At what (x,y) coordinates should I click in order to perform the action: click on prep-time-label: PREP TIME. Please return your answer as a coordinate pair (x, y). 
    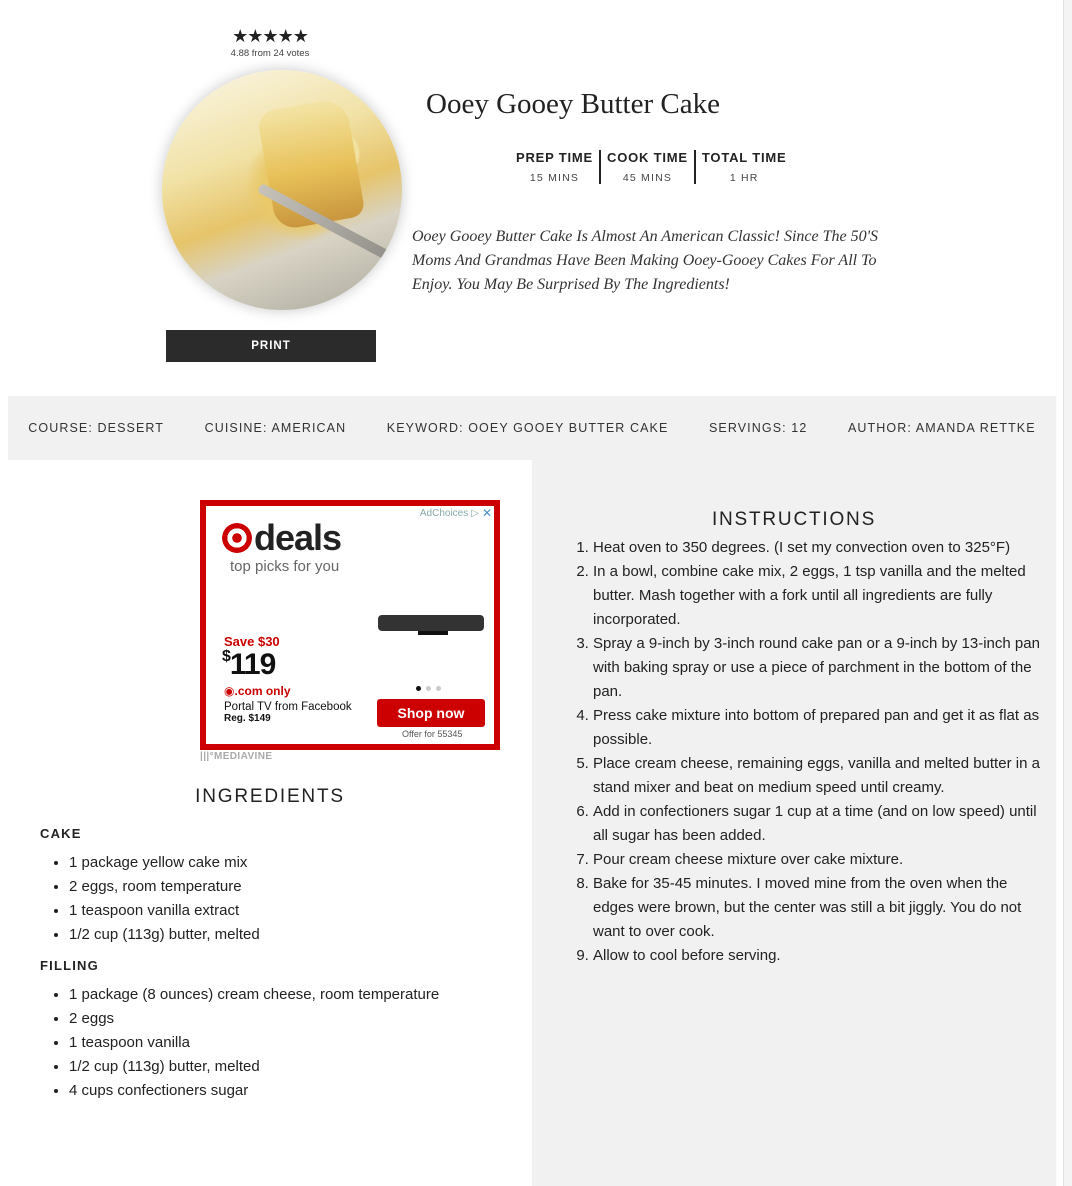
    Looking at the image, I should click on (555, 157).